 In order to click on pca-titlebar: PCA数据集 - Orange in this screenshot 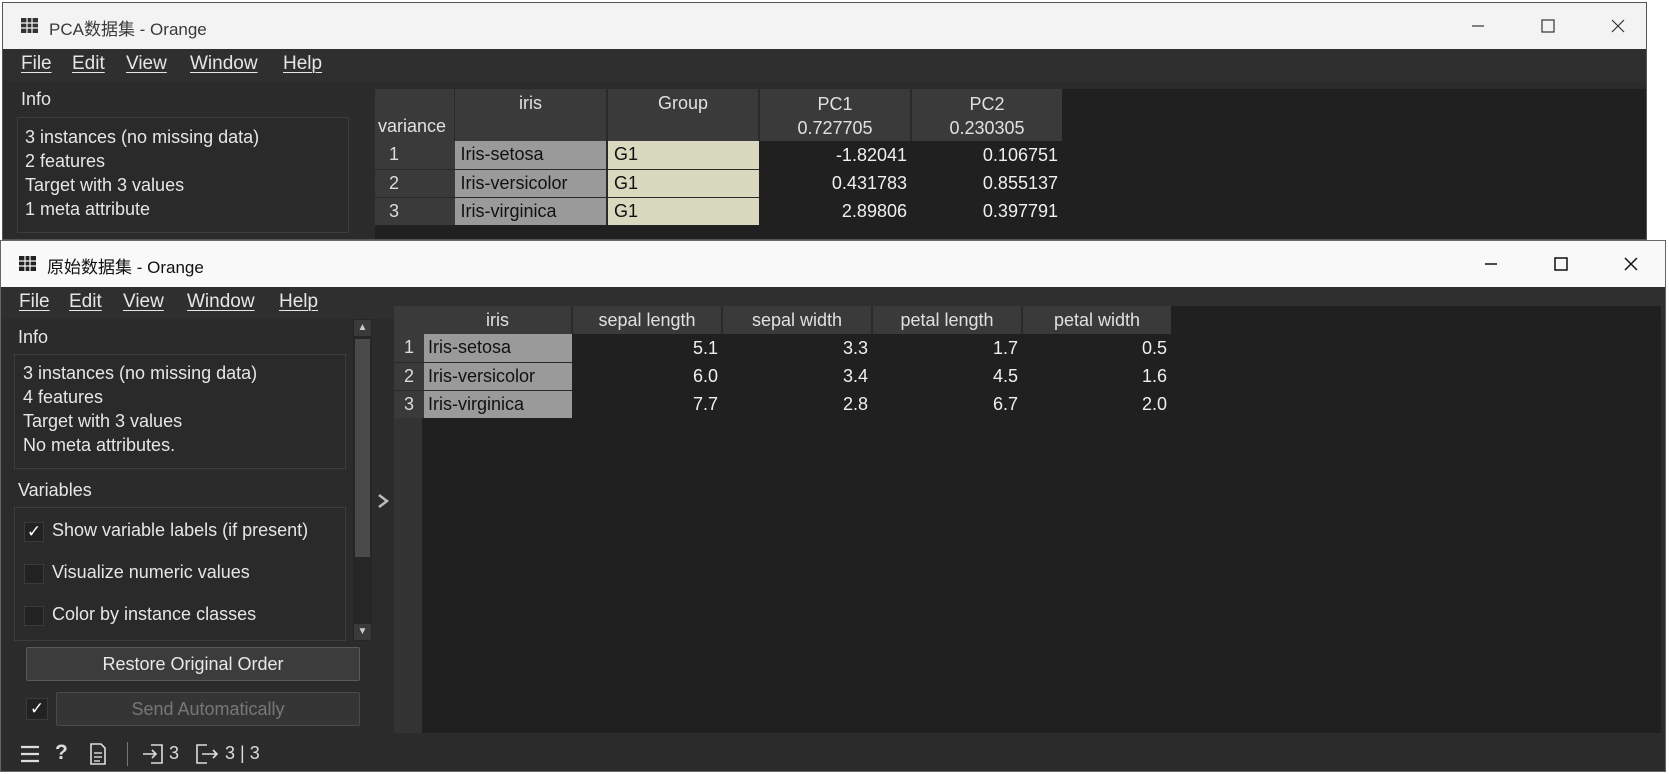, I will do `click(824, 26)`.